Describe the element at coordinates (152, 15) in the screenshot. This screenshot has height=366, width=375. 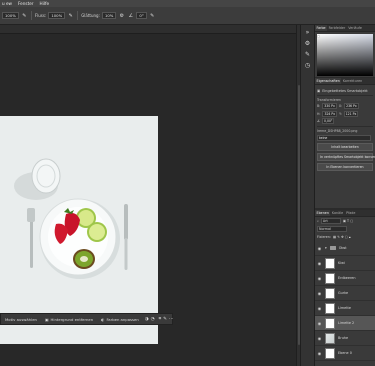
I see `pressure-size-icon: ✎` at that location.